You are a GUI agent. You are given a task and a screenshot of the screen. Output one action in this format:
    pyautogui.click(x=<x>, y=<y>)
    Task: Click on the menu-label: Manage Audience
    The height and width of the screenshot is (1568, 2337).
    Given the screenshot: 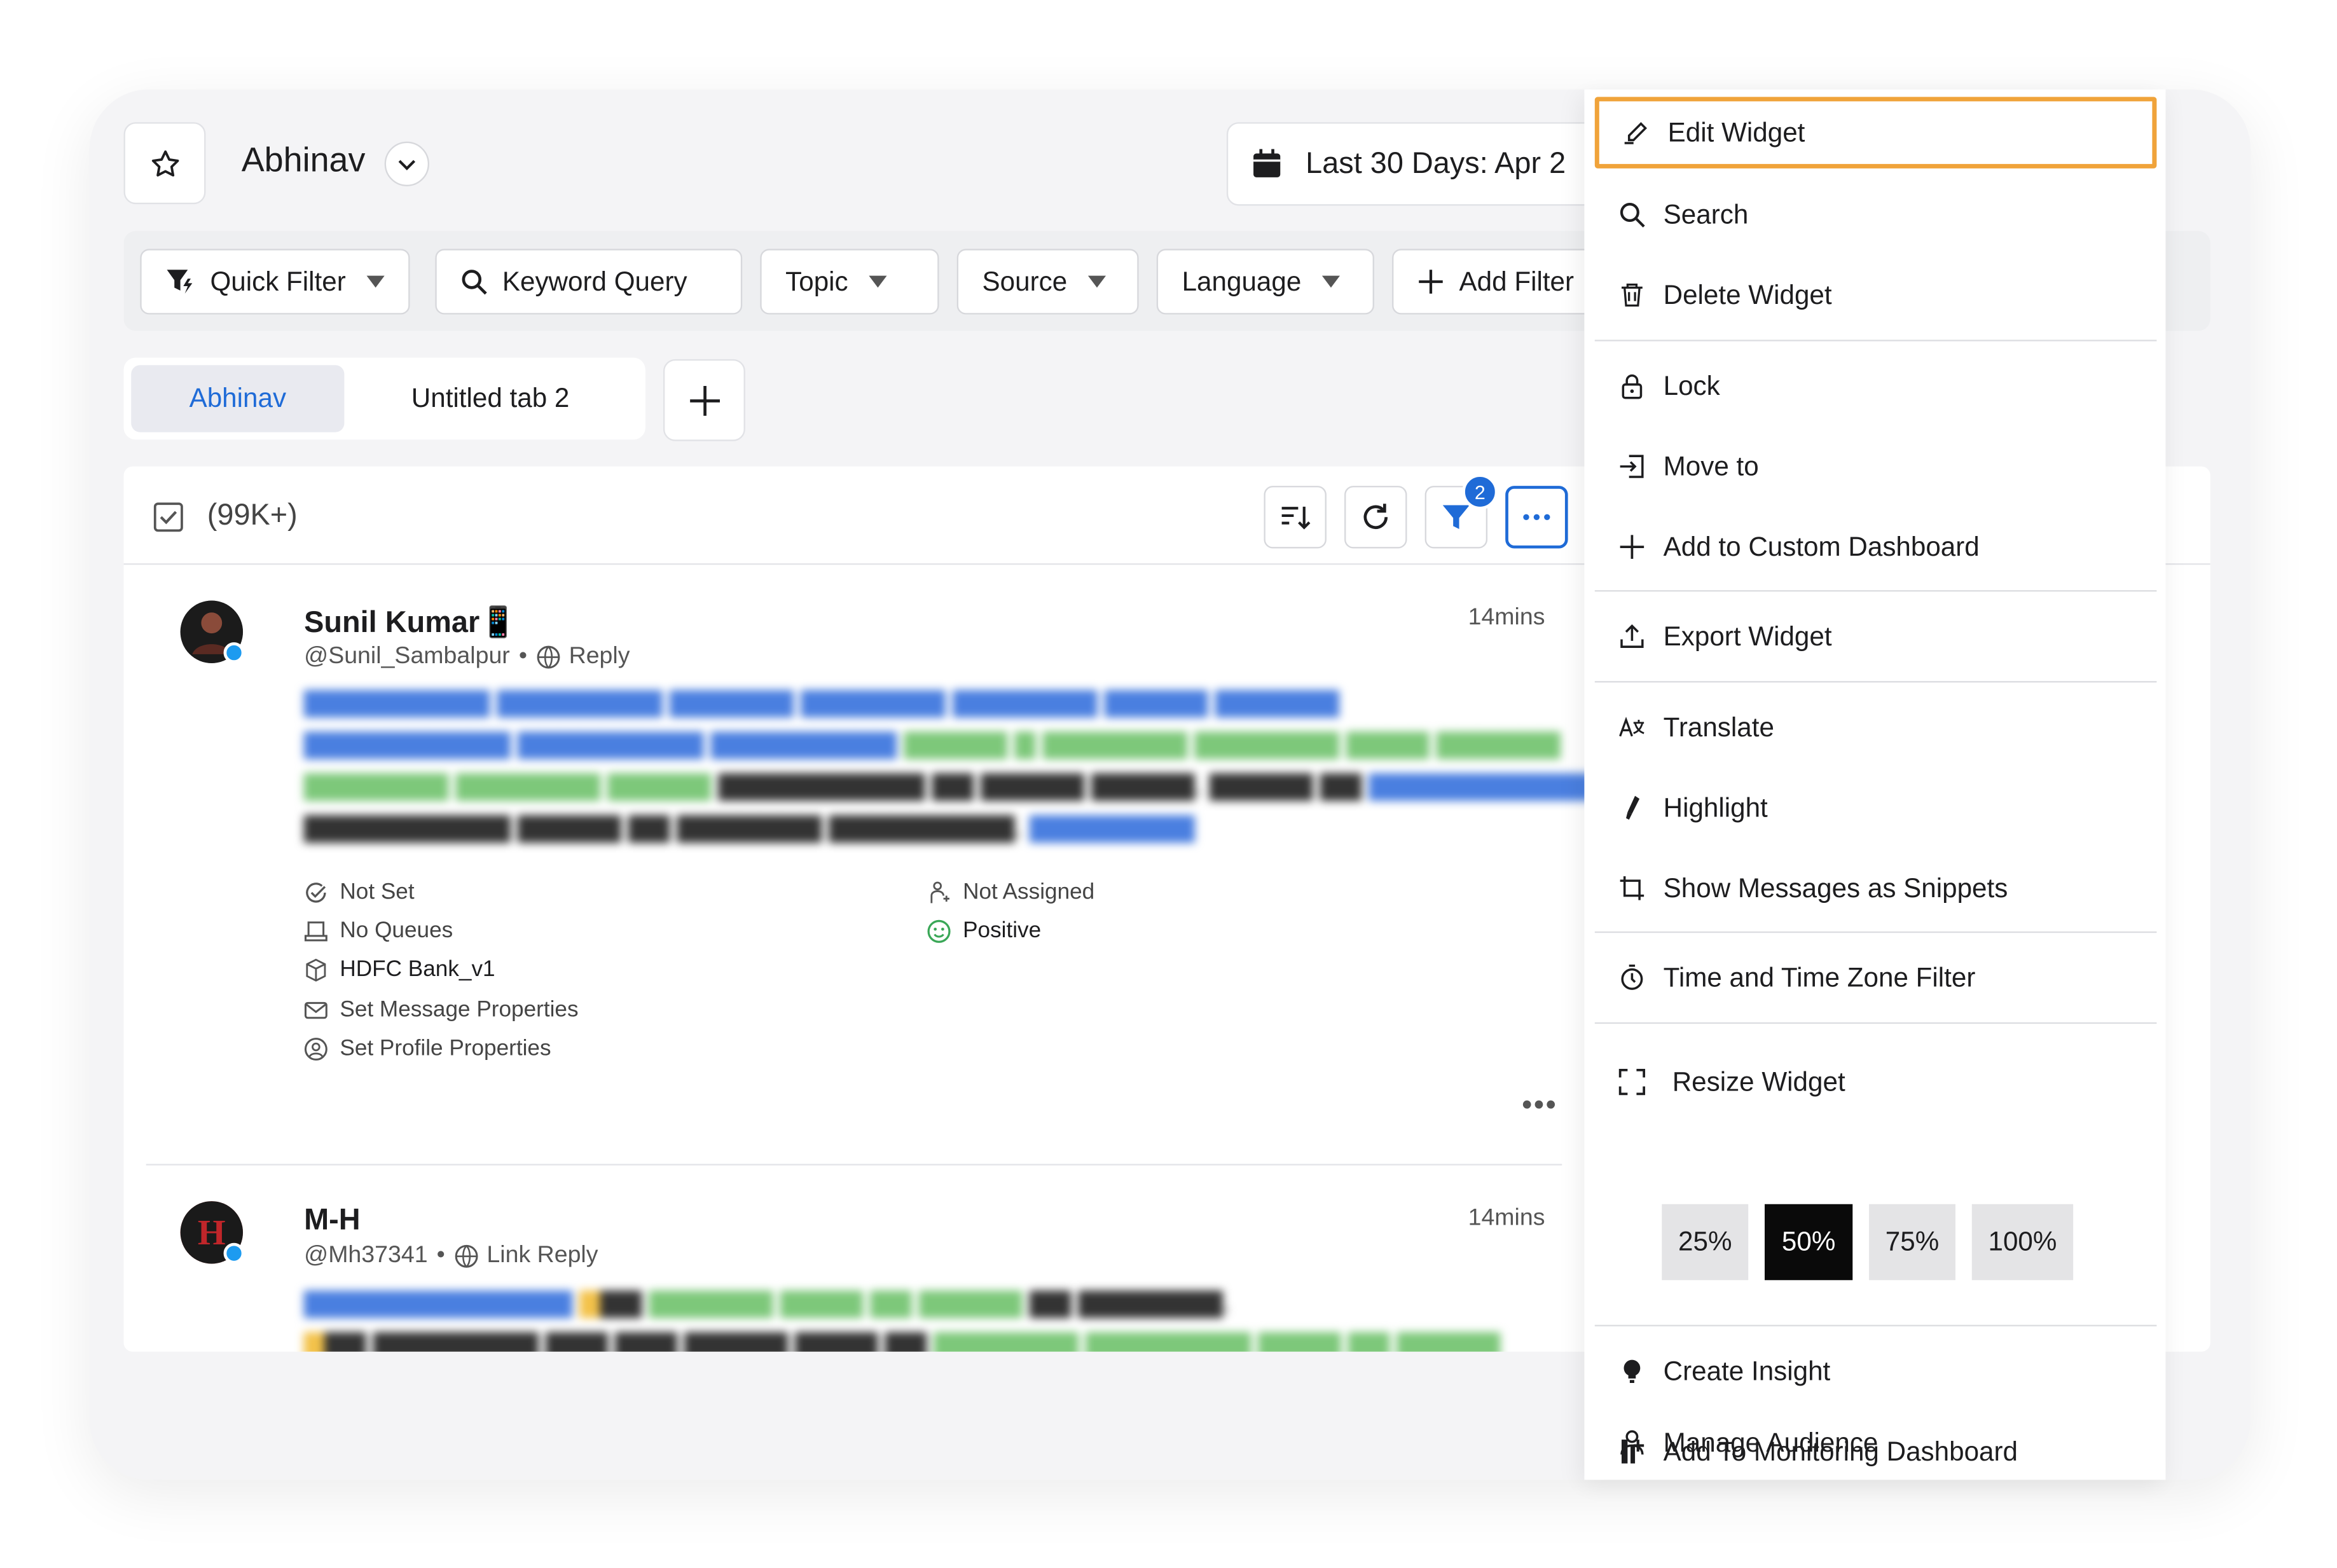 What is the action you would take?
    pyautogui.click(x=1771, y=1442)
    